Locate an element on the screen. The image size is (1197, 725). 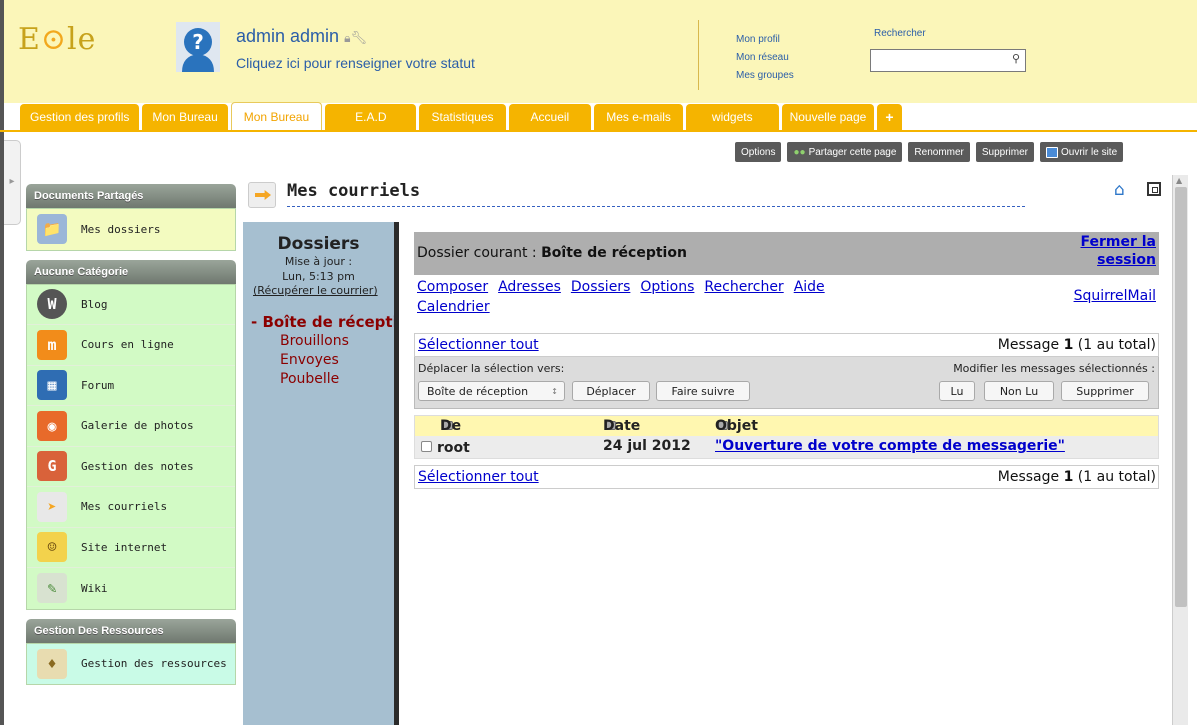
sidebar-item-blog: W Blog is located at coordinates (131, 304).